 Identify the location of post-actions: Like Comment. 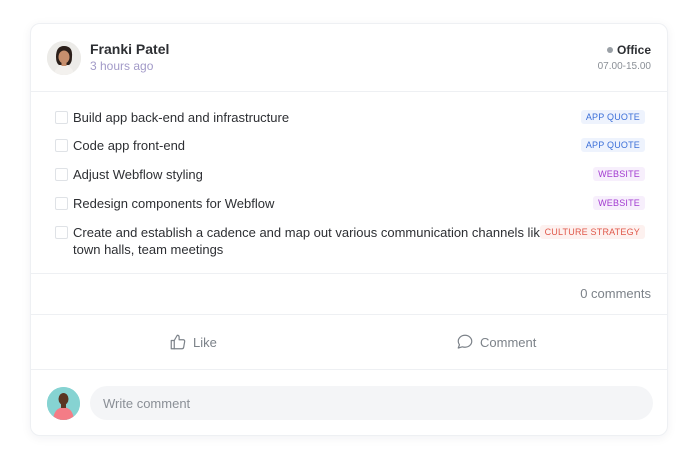
(349, 342).